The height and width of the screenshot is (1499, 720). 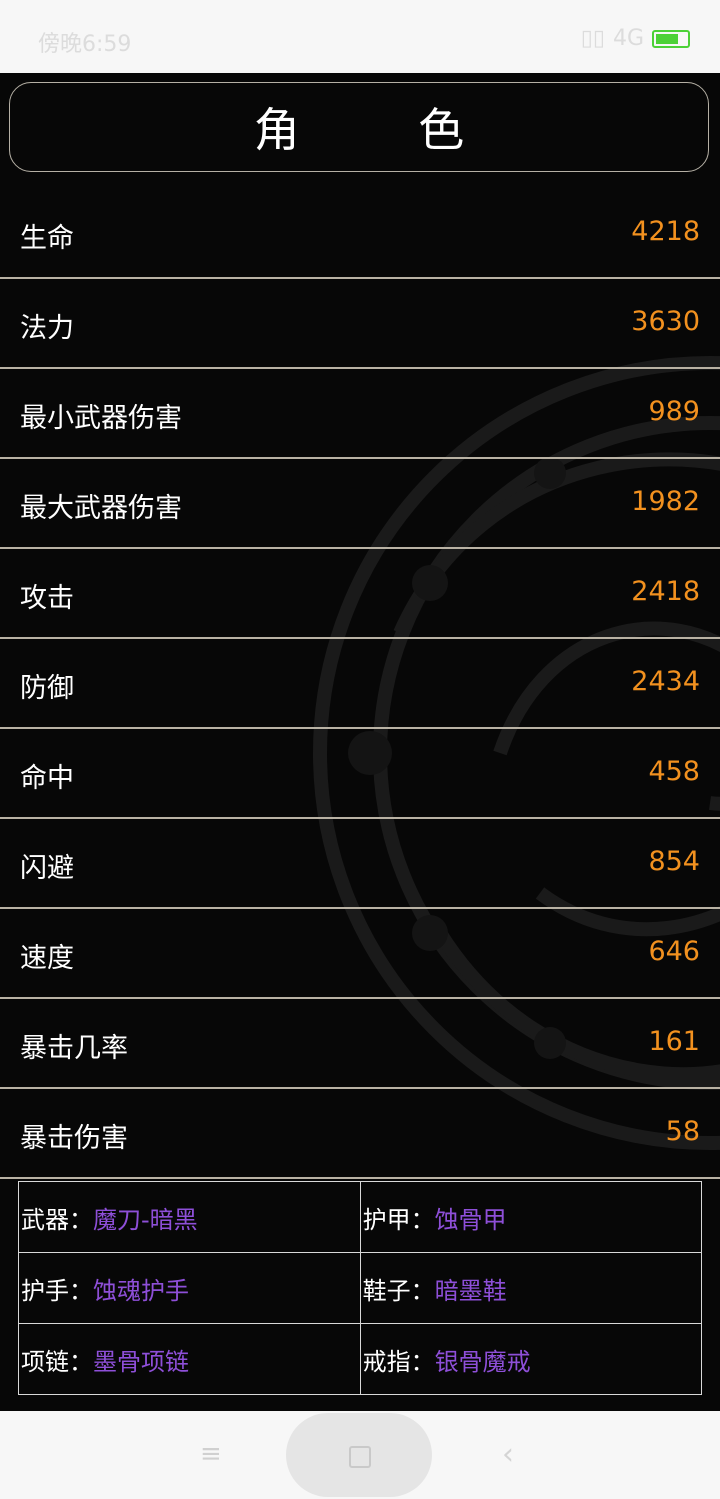 I want to click on stat-label: 速度, so click(x=47, y=958).